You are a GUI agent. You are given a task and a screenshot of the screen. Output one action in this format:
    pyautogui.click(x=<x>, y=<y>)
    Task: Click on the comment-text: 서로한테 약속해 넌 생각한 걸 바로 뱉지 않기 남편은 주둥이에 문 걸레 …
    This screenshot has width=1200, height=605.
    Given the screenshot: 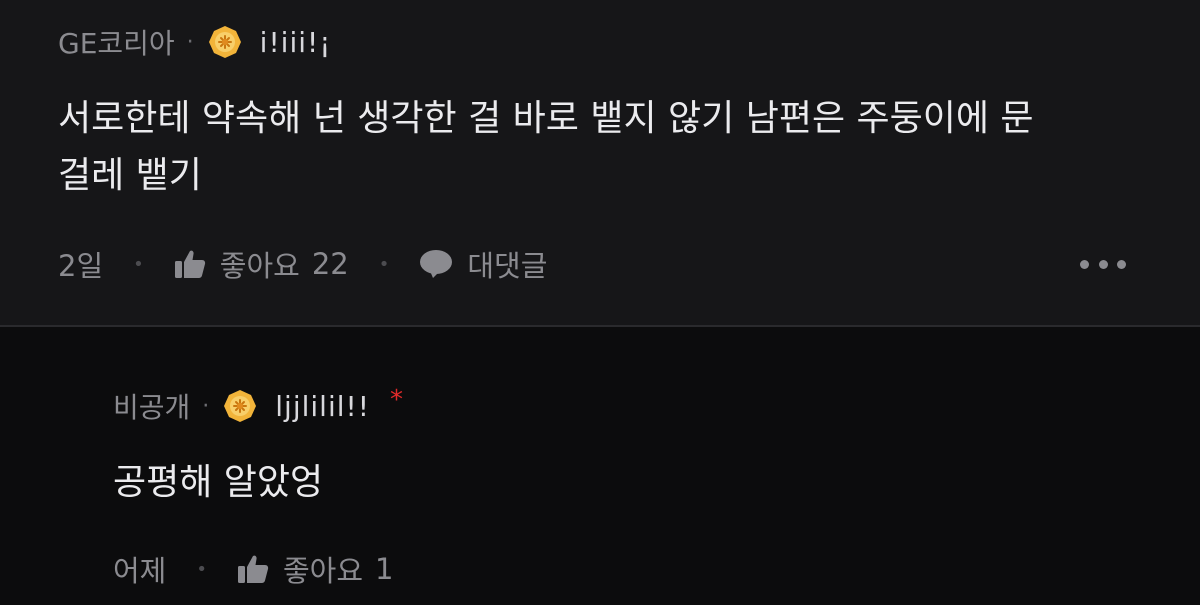 What is the action you would take?
    pyautogui.click(x=546, y=147)
    